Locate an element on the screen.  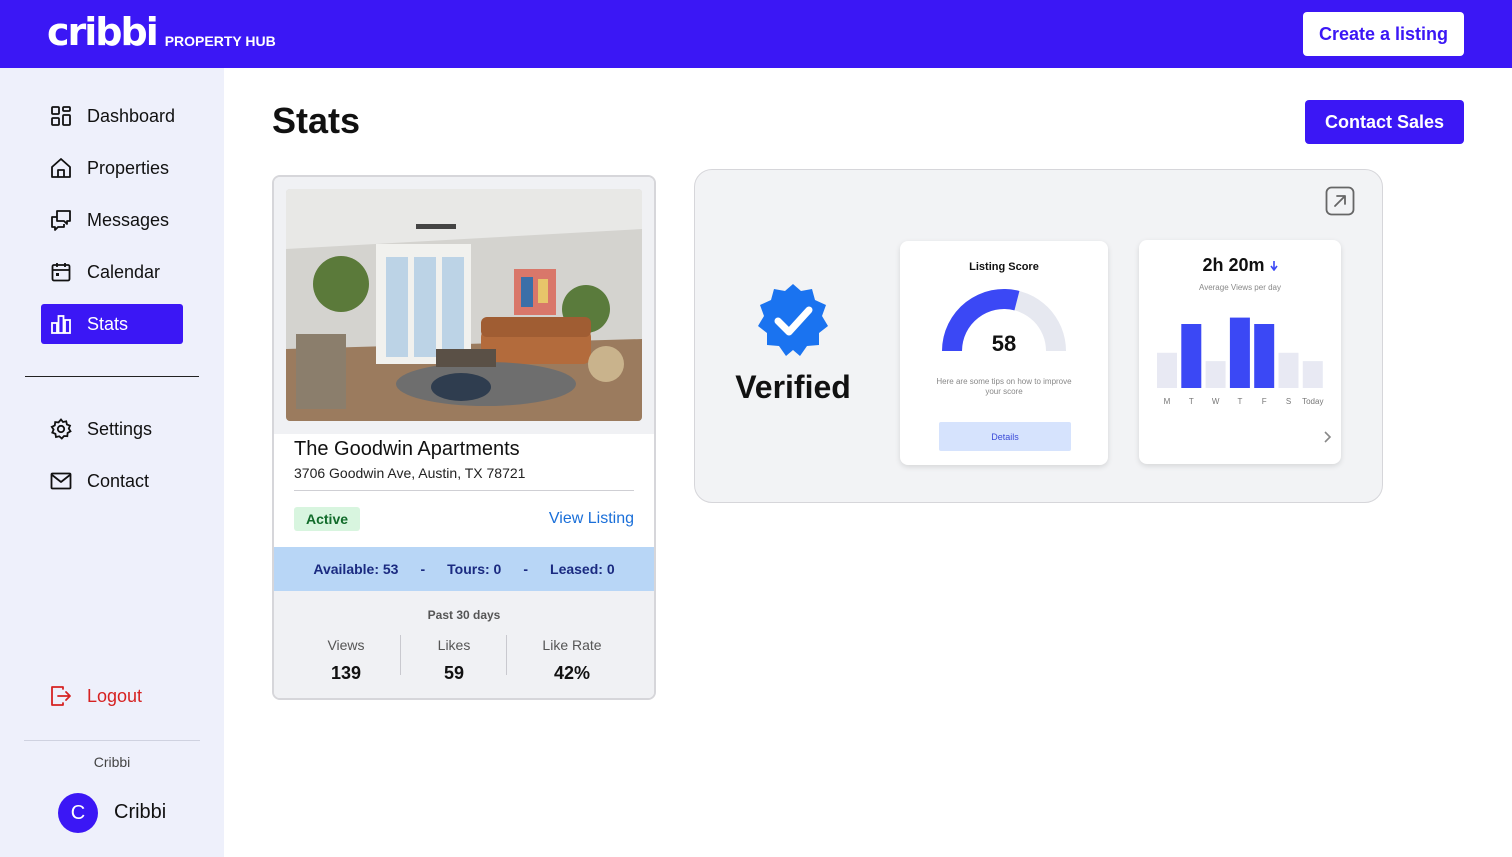
details-button: Details is located at coordinates (1005, 436).